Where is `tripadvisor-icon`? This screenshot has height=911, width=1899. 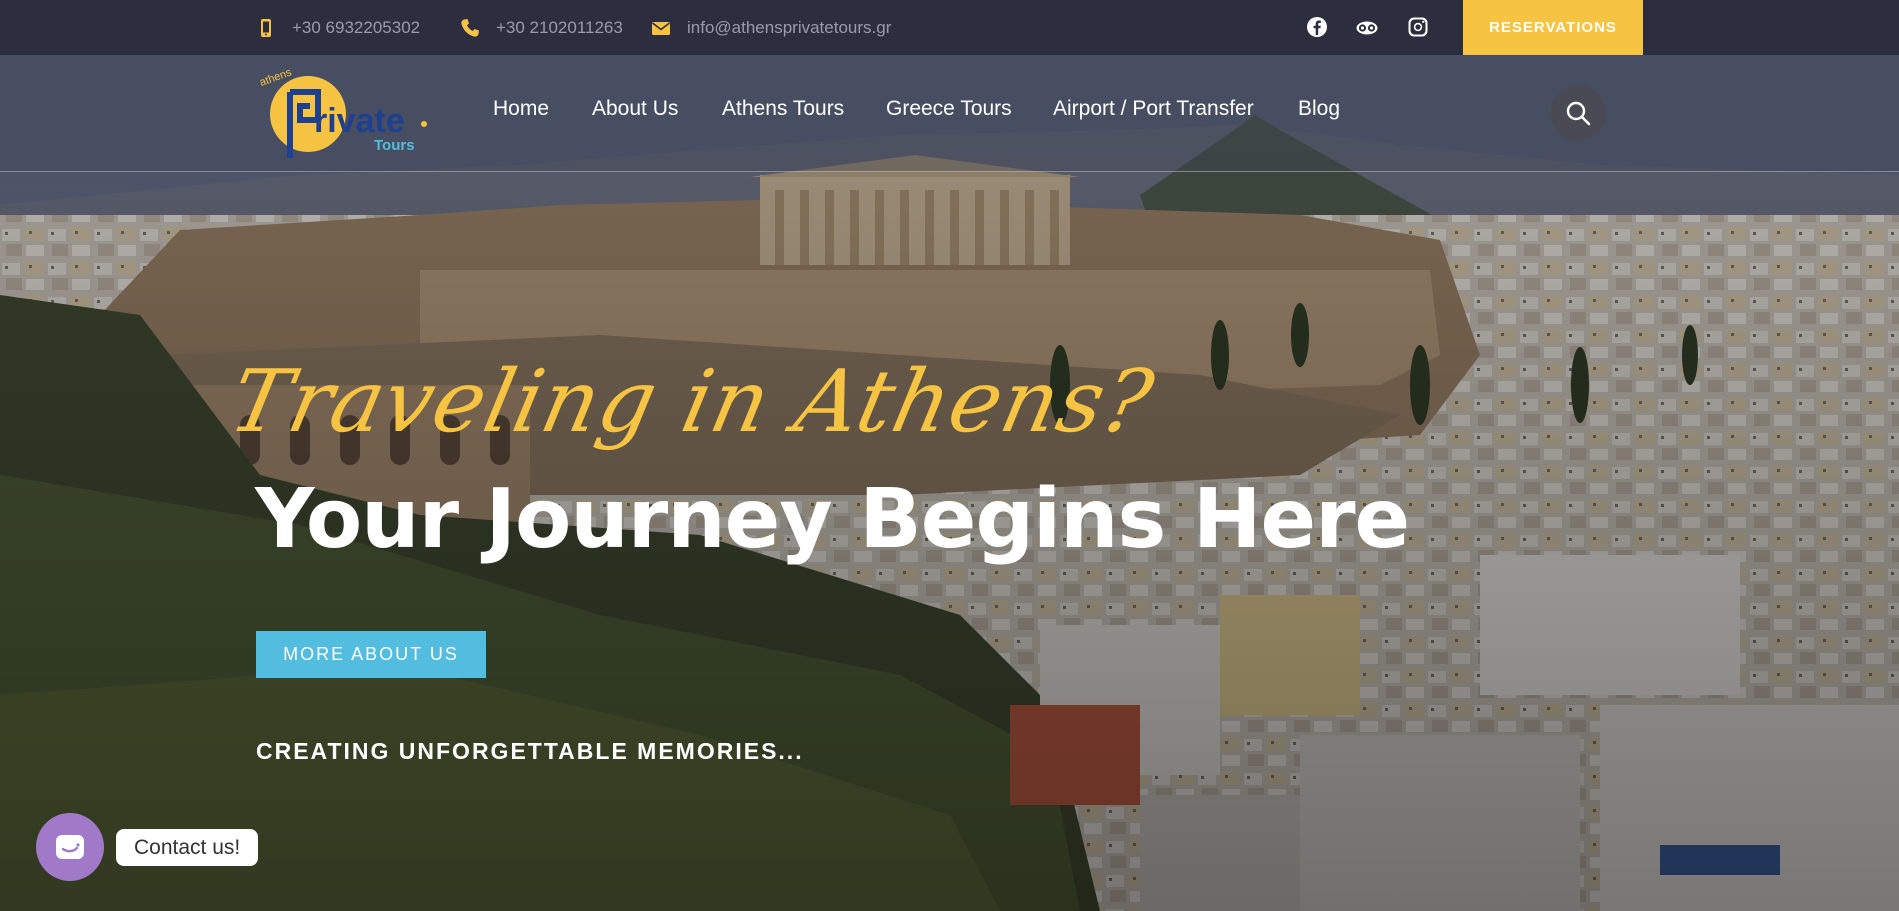 tripadvisor-icon is located at coordinates (1367, 27).